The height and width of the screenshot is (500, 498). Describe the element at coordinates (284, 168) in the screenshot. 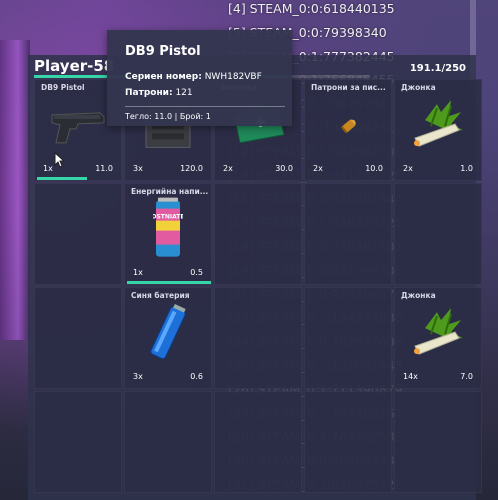

I see `slot-weight: 30.0` at that location.